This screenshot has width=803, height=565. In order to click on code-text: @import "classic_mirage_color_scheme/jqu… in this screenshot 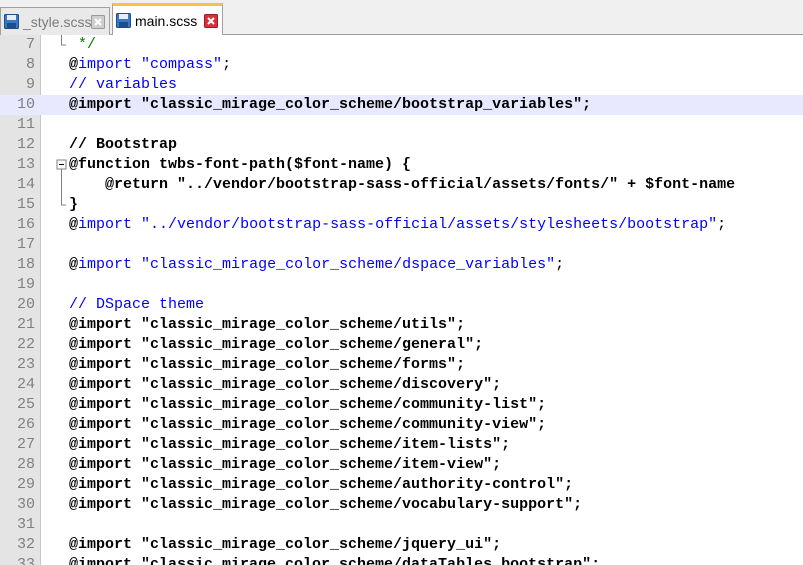, I will do `click(285, 545)`.